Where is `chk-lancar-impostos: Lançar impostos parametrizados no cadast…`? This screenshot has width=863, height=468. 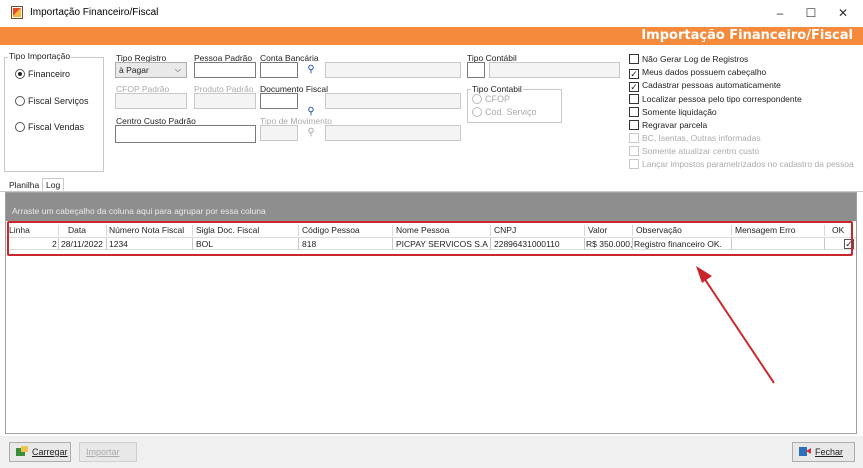 chk-lancar-impostos: Lançar impostos parametrizados no cadast… is located at coordinates (741, 164).